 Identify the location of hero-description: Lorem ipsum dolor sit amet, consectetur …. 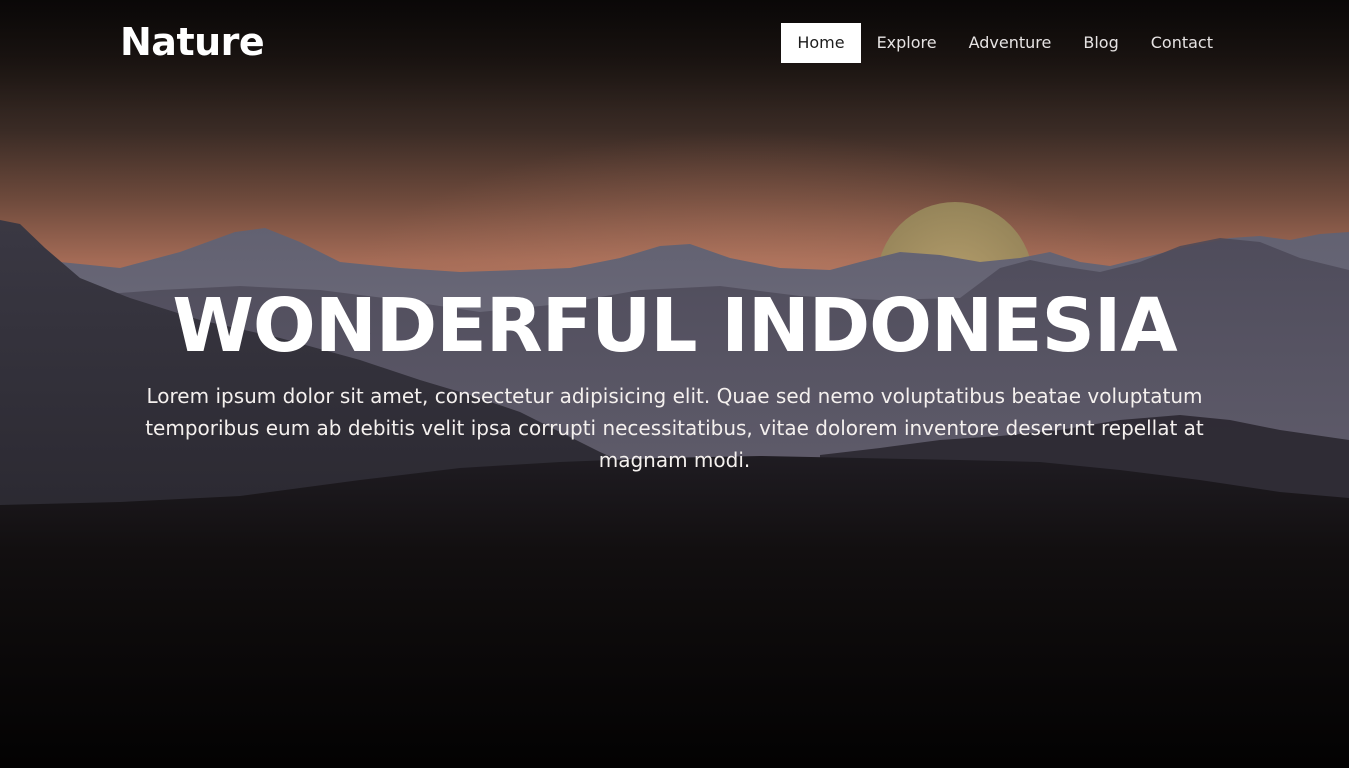
(674, 428).